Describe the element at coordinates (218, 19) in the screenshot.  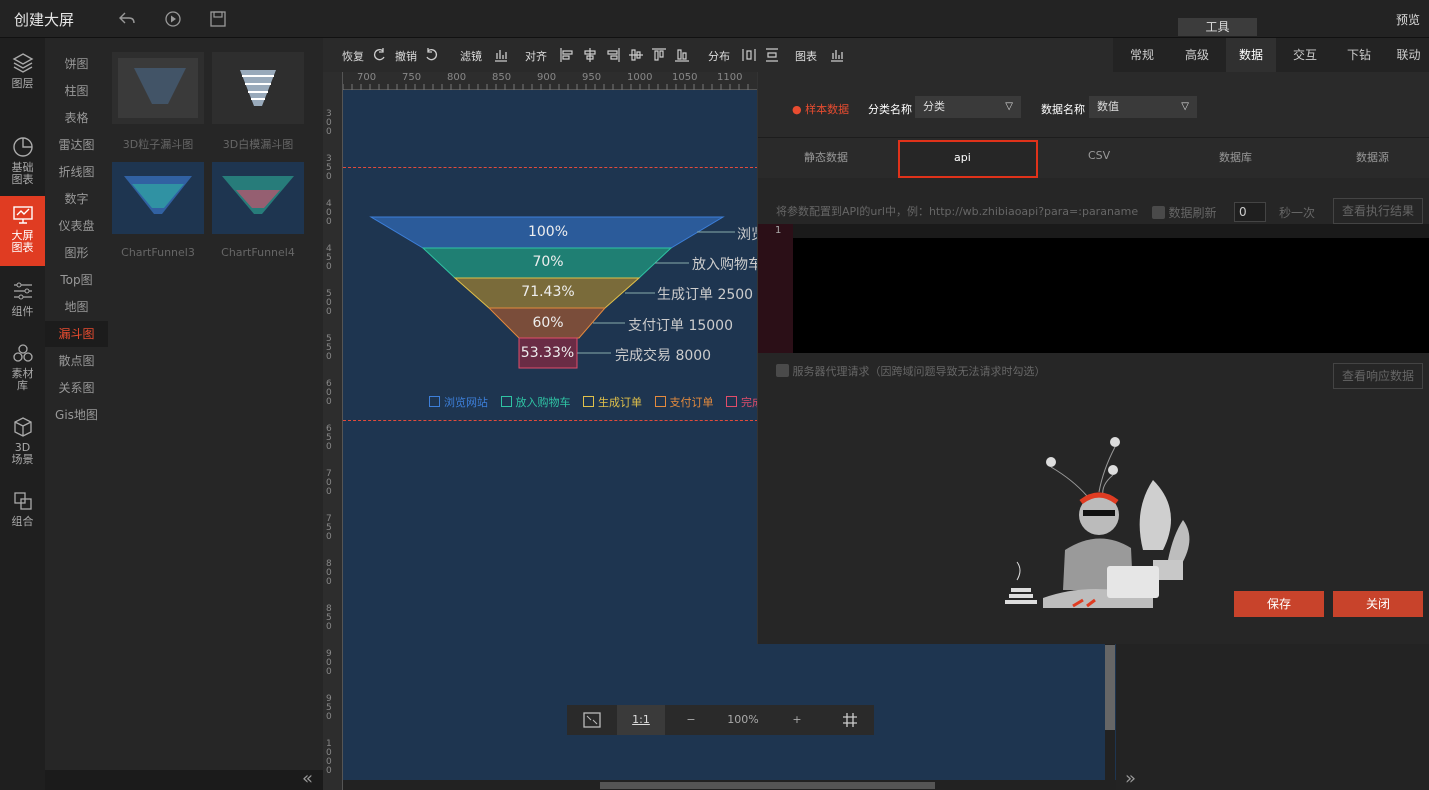
I see `save-icon` at that location.